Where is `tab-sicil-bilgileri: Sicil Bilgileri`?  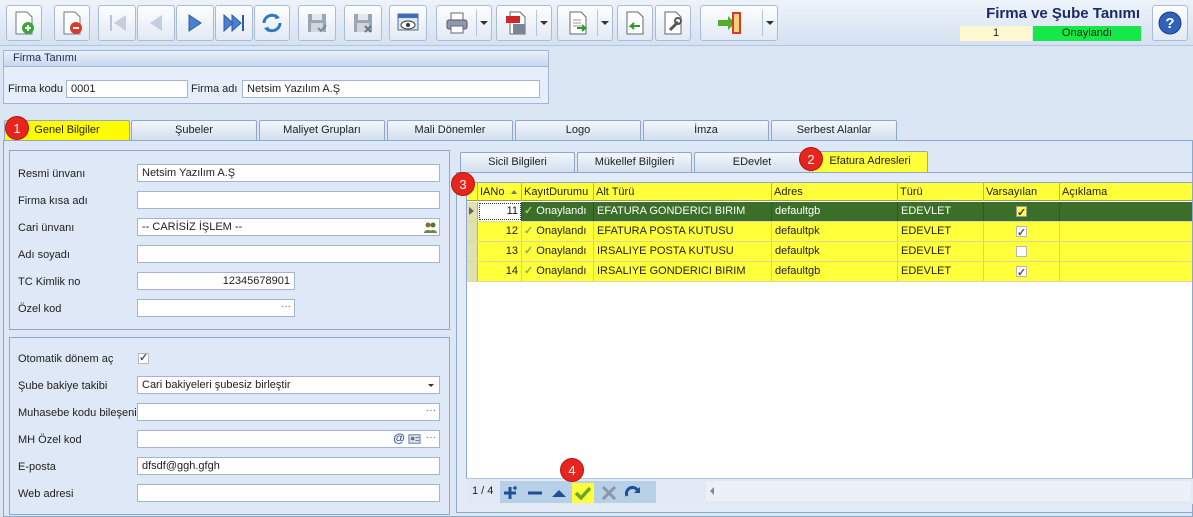 tab-sicil-bilgileri: Sicil Bilgileri is located at coordinates (517, 162).